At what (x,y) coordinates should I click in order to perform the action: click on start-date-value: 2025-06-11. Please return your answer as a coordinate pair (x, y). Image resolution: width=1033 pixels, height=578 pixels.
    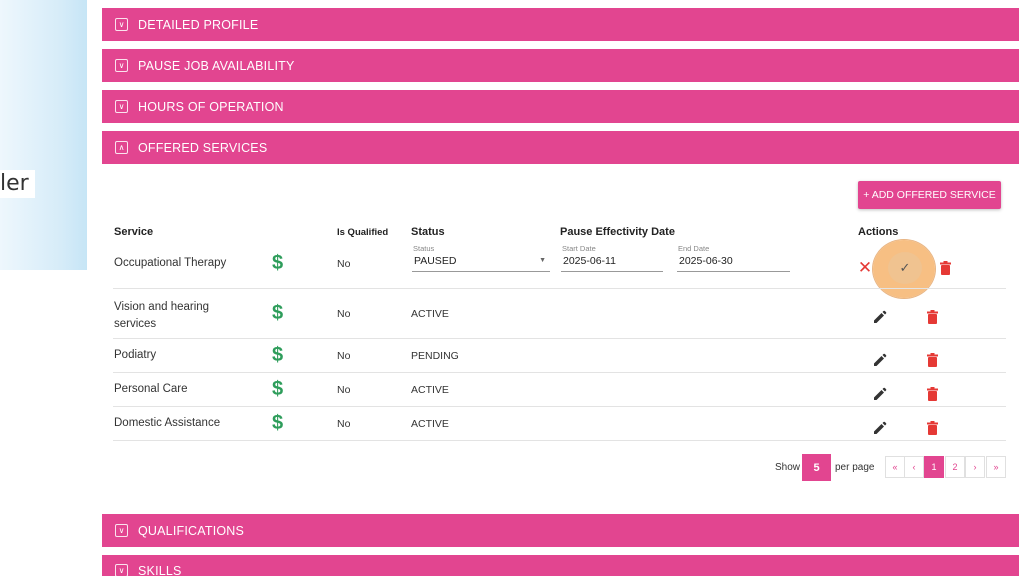
    Looking at the image, I should click on (589, 261).